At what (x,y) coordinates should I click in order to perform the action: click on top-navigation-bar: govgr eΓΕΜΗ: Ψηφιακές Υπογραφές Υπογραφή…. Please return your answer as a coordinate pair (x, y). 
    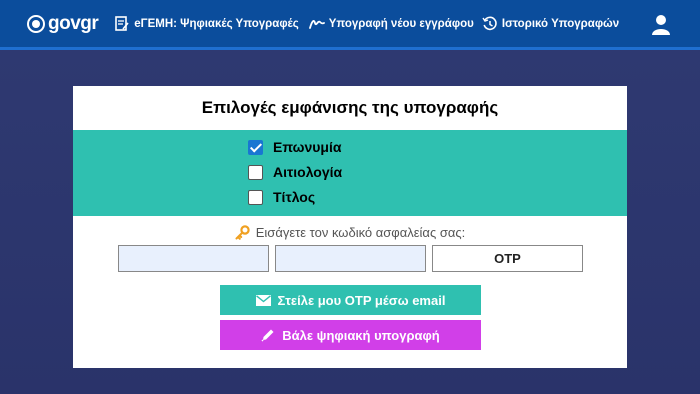
    Looking at the image, I should click on (350, 25).